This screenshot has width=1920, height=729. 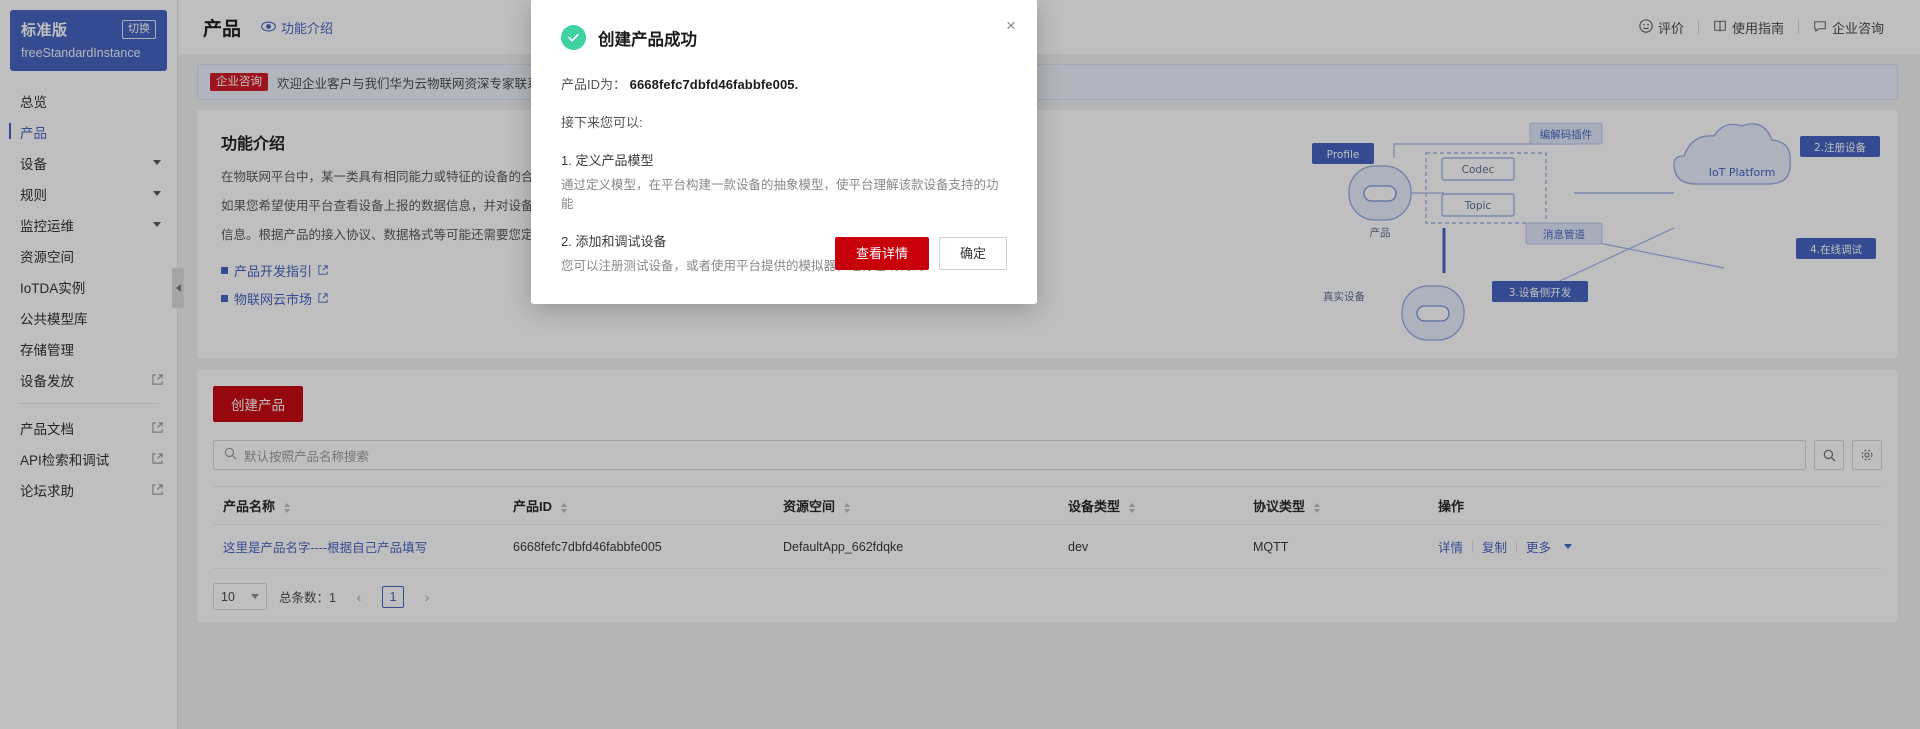 I want to click on next-steps-label: 接下来您可以:, so click(x=602, y=122).